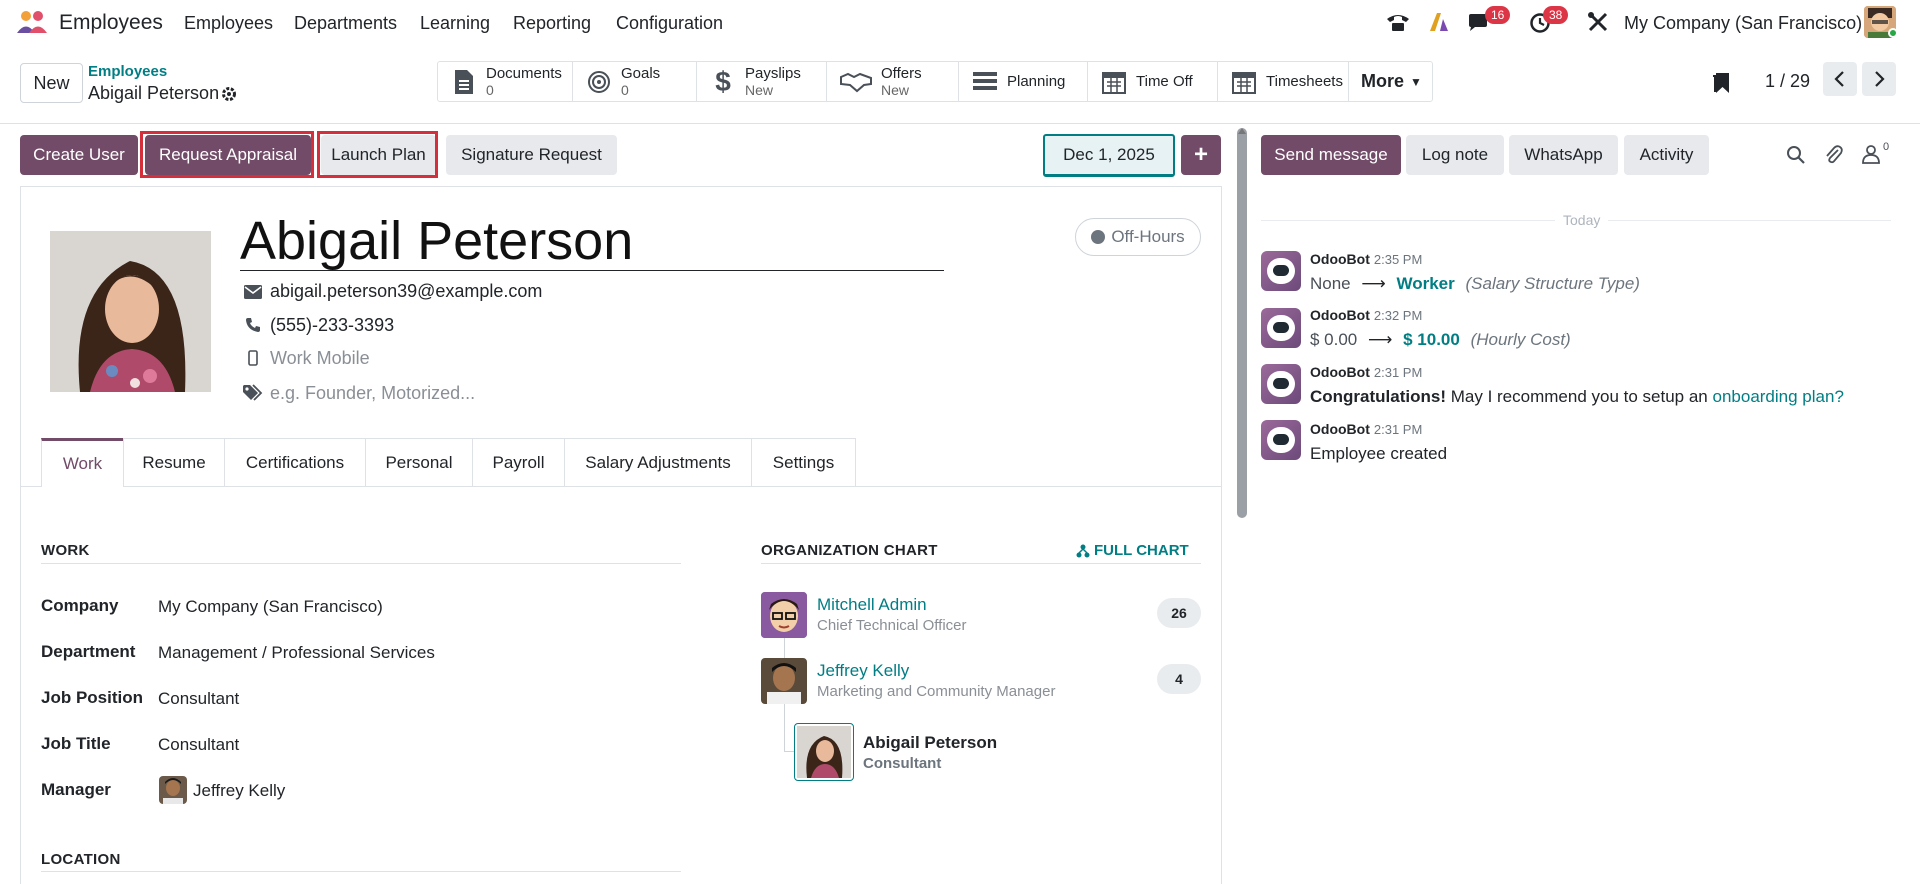 The image size is (1920, 884). Describe the element at coordinates (803, 462) in the screenshot. I see `tab-settings: Settings` at that location.